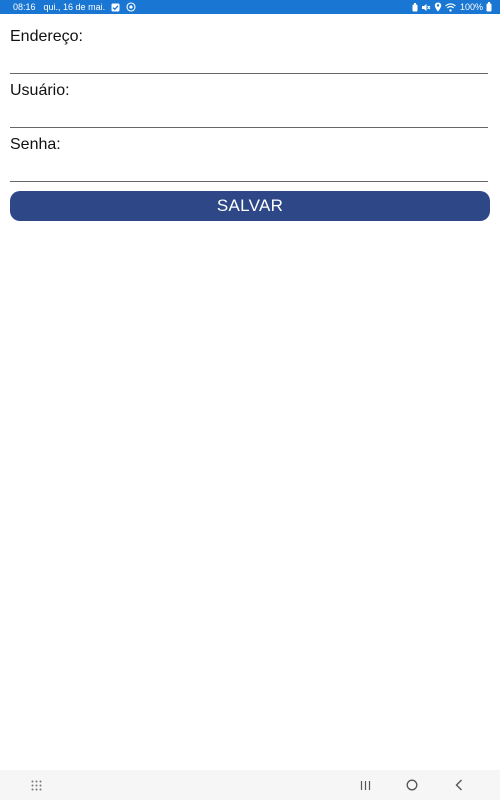 This screenshot has width=500, height=800. I want to click on sync-icon, so click(131, 7).